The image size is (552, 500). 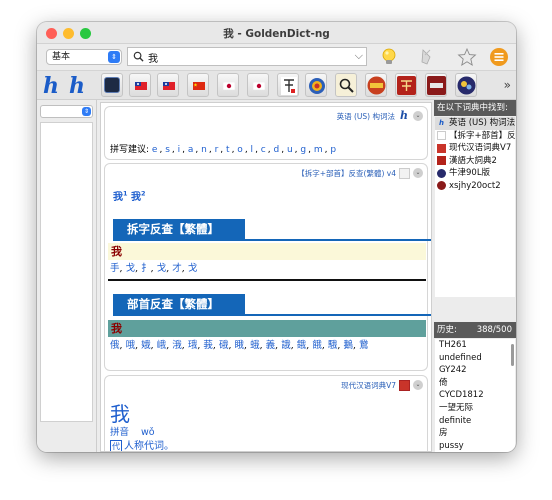 I want to click on found-in-item: 现代汉语词典V7, so click(x=475, y=148).